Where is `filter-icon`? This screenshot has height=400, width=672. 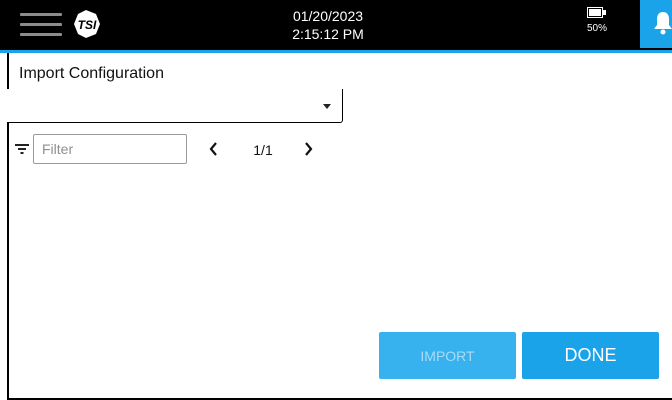 filter-icon is located at coordinates (22, 149).